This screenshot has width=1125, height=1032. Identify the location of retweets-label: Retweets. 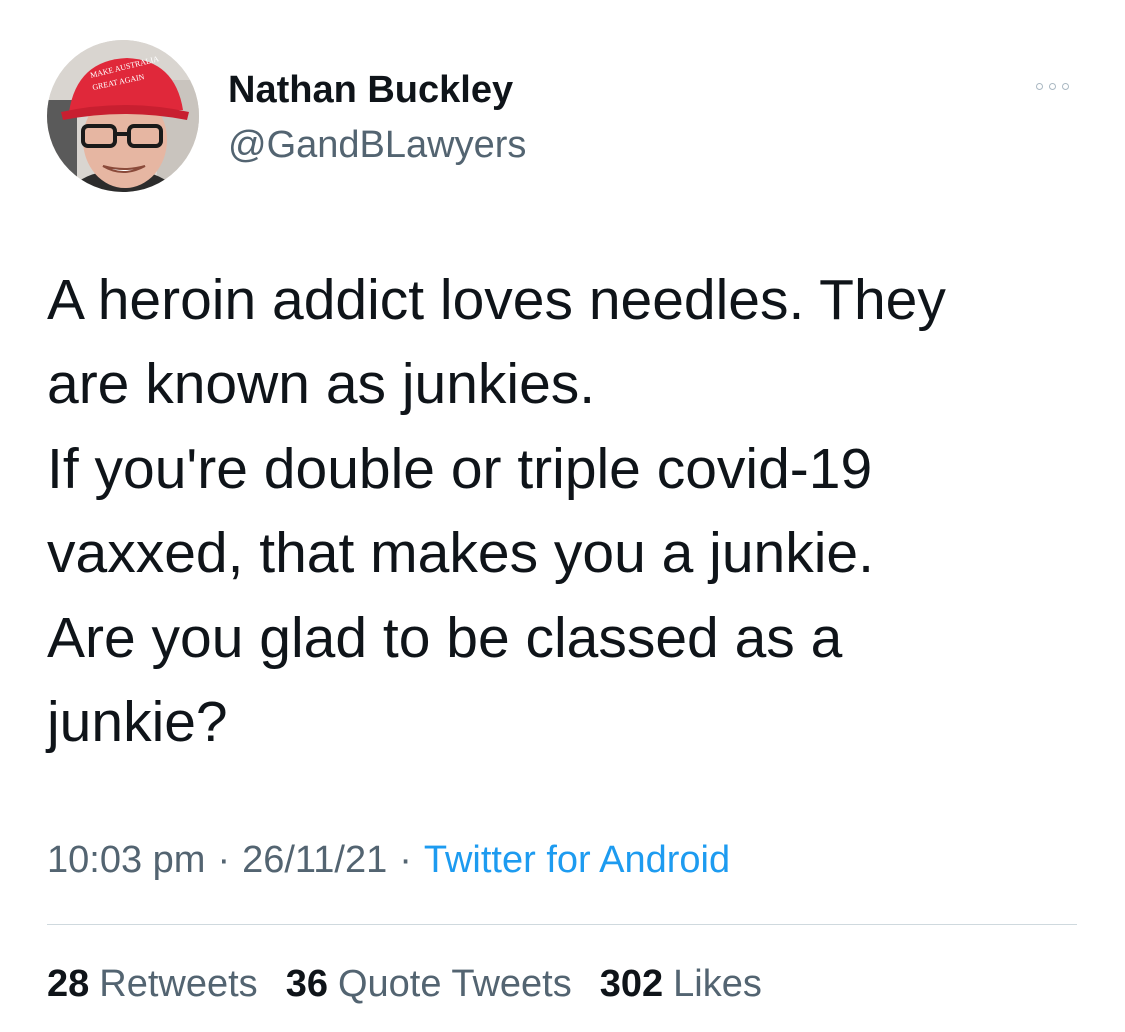
(178, 984).